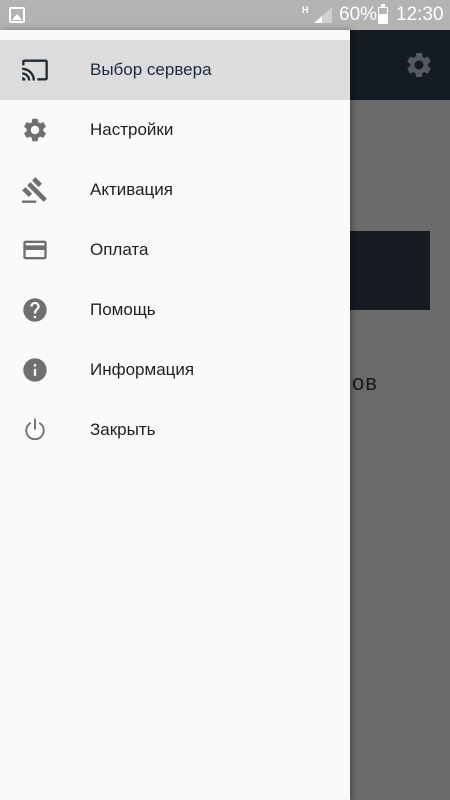  What do you see at coordinates (383, 14) in the screenshot?
I see `battery-icon` at bounding box center [383, 14].